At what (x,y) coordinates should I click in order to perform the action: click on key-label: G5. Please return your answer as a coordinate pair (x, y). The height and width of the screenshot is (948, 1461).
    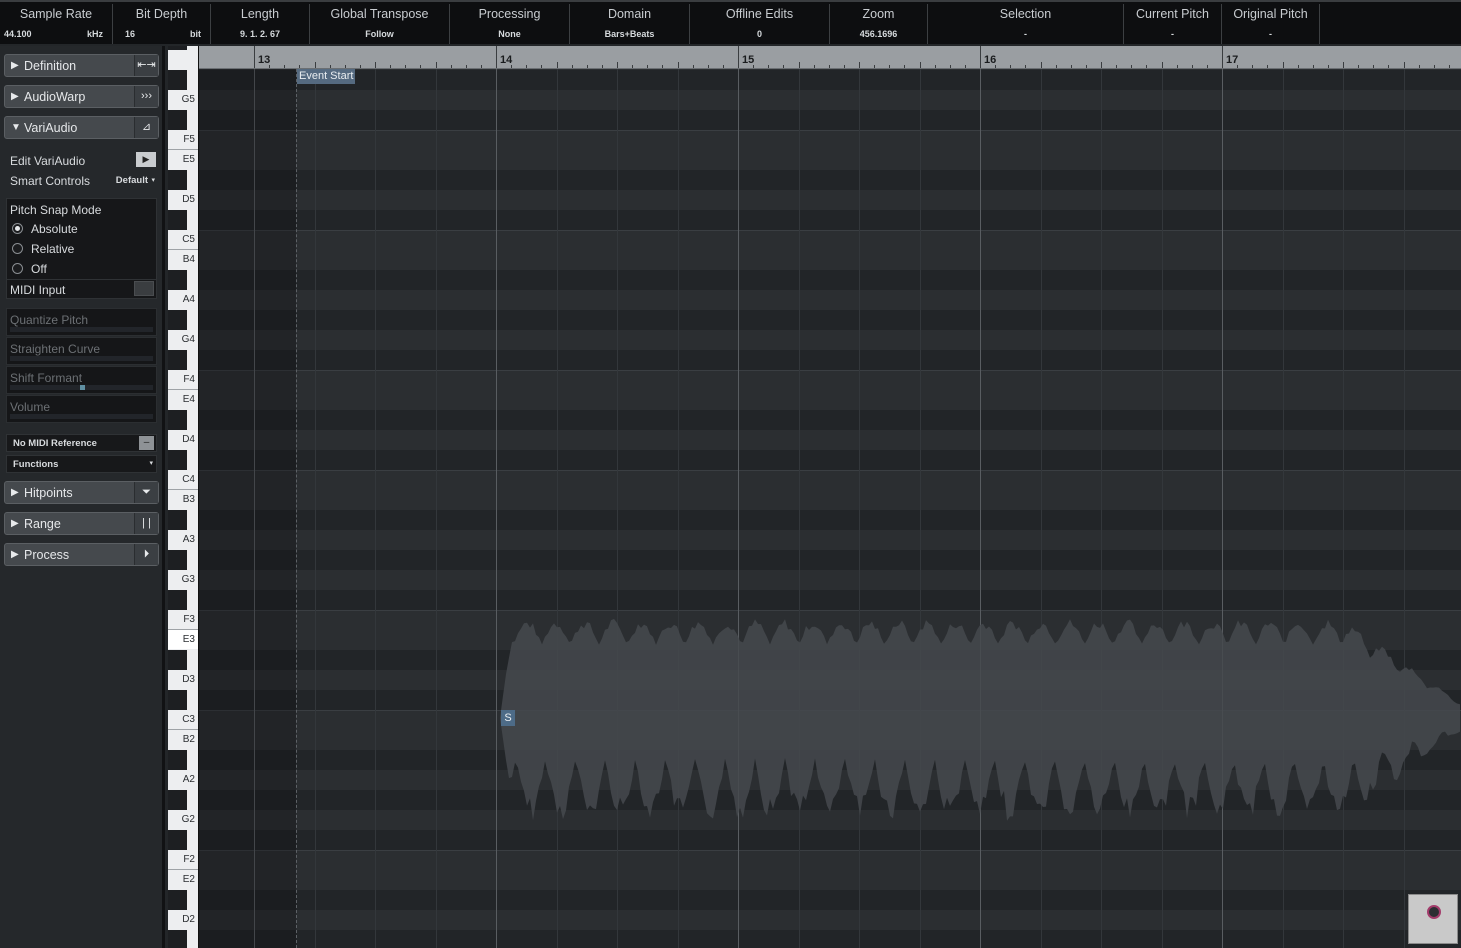
    Looking at the image, I should click on (188, 99).